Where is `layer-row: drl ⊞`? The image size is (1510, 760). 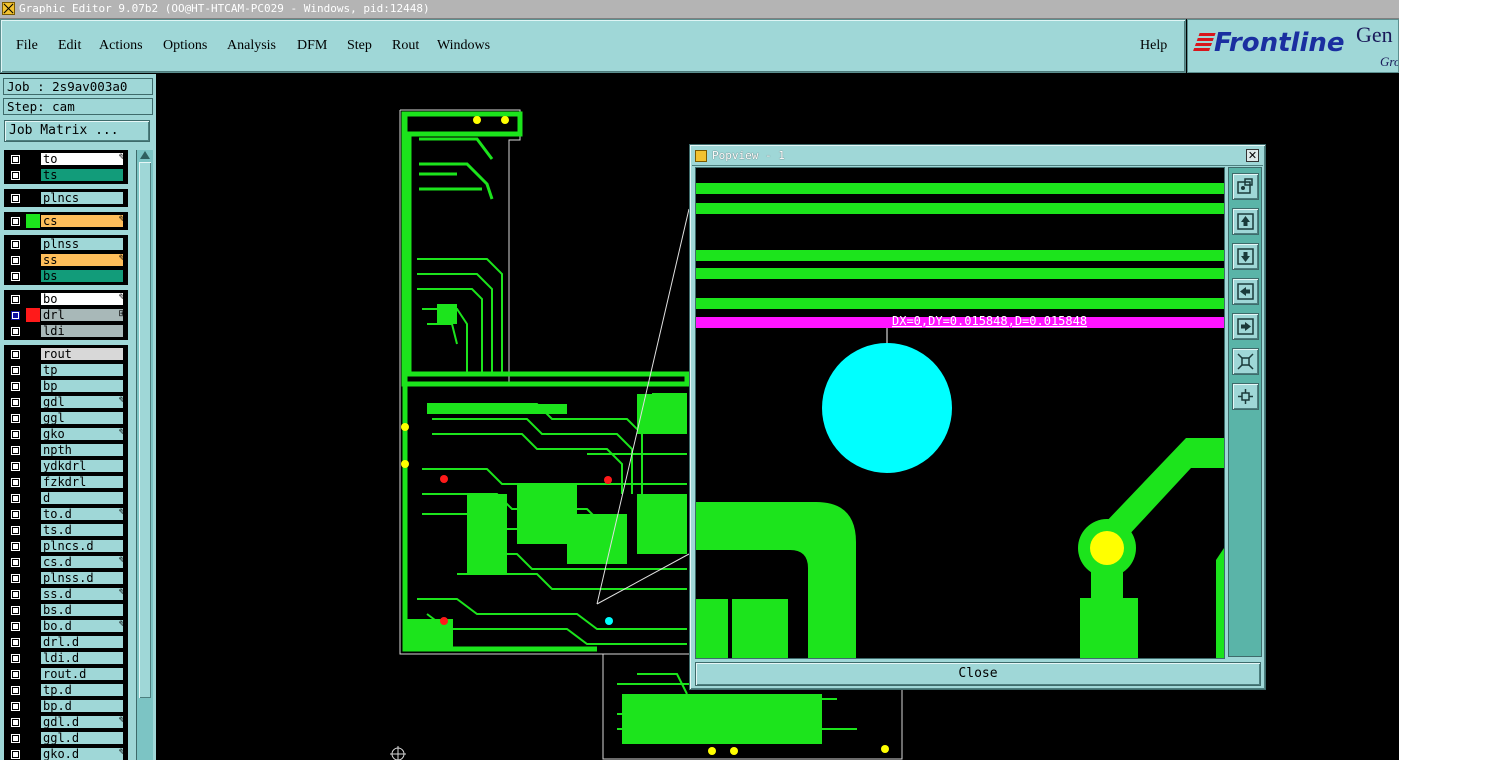 layer-row: drl ⊞ is located at coordinates (66, 315).